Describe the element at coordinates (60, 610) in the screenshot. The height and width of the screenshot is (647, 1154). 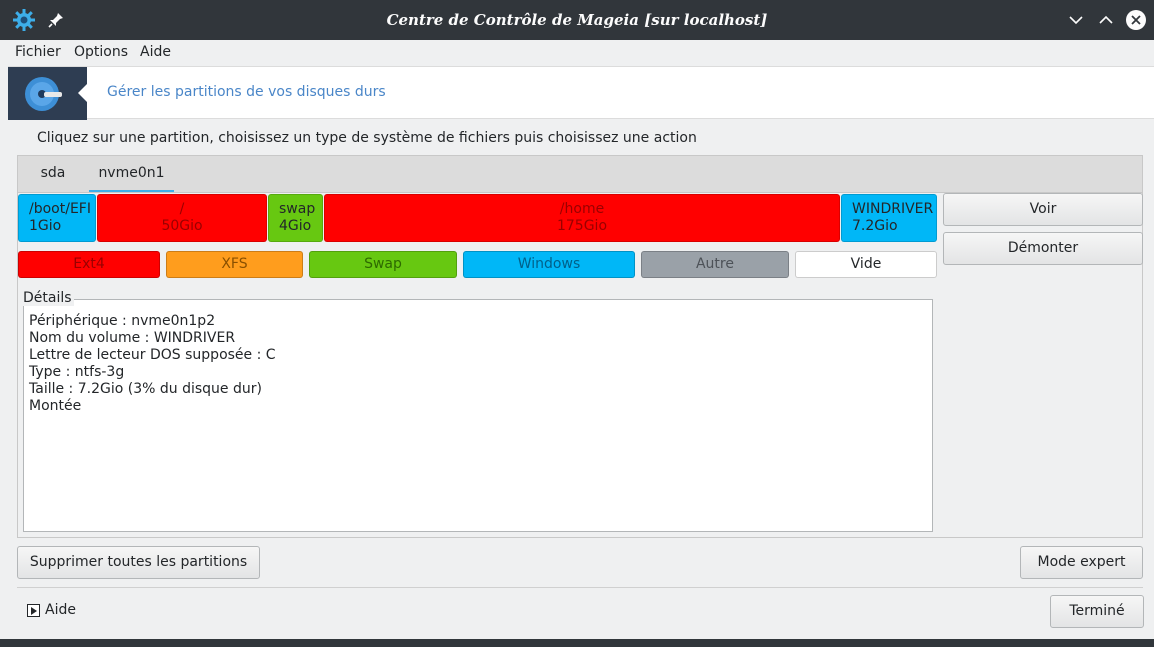
I see `help-label: Aide` at that location.